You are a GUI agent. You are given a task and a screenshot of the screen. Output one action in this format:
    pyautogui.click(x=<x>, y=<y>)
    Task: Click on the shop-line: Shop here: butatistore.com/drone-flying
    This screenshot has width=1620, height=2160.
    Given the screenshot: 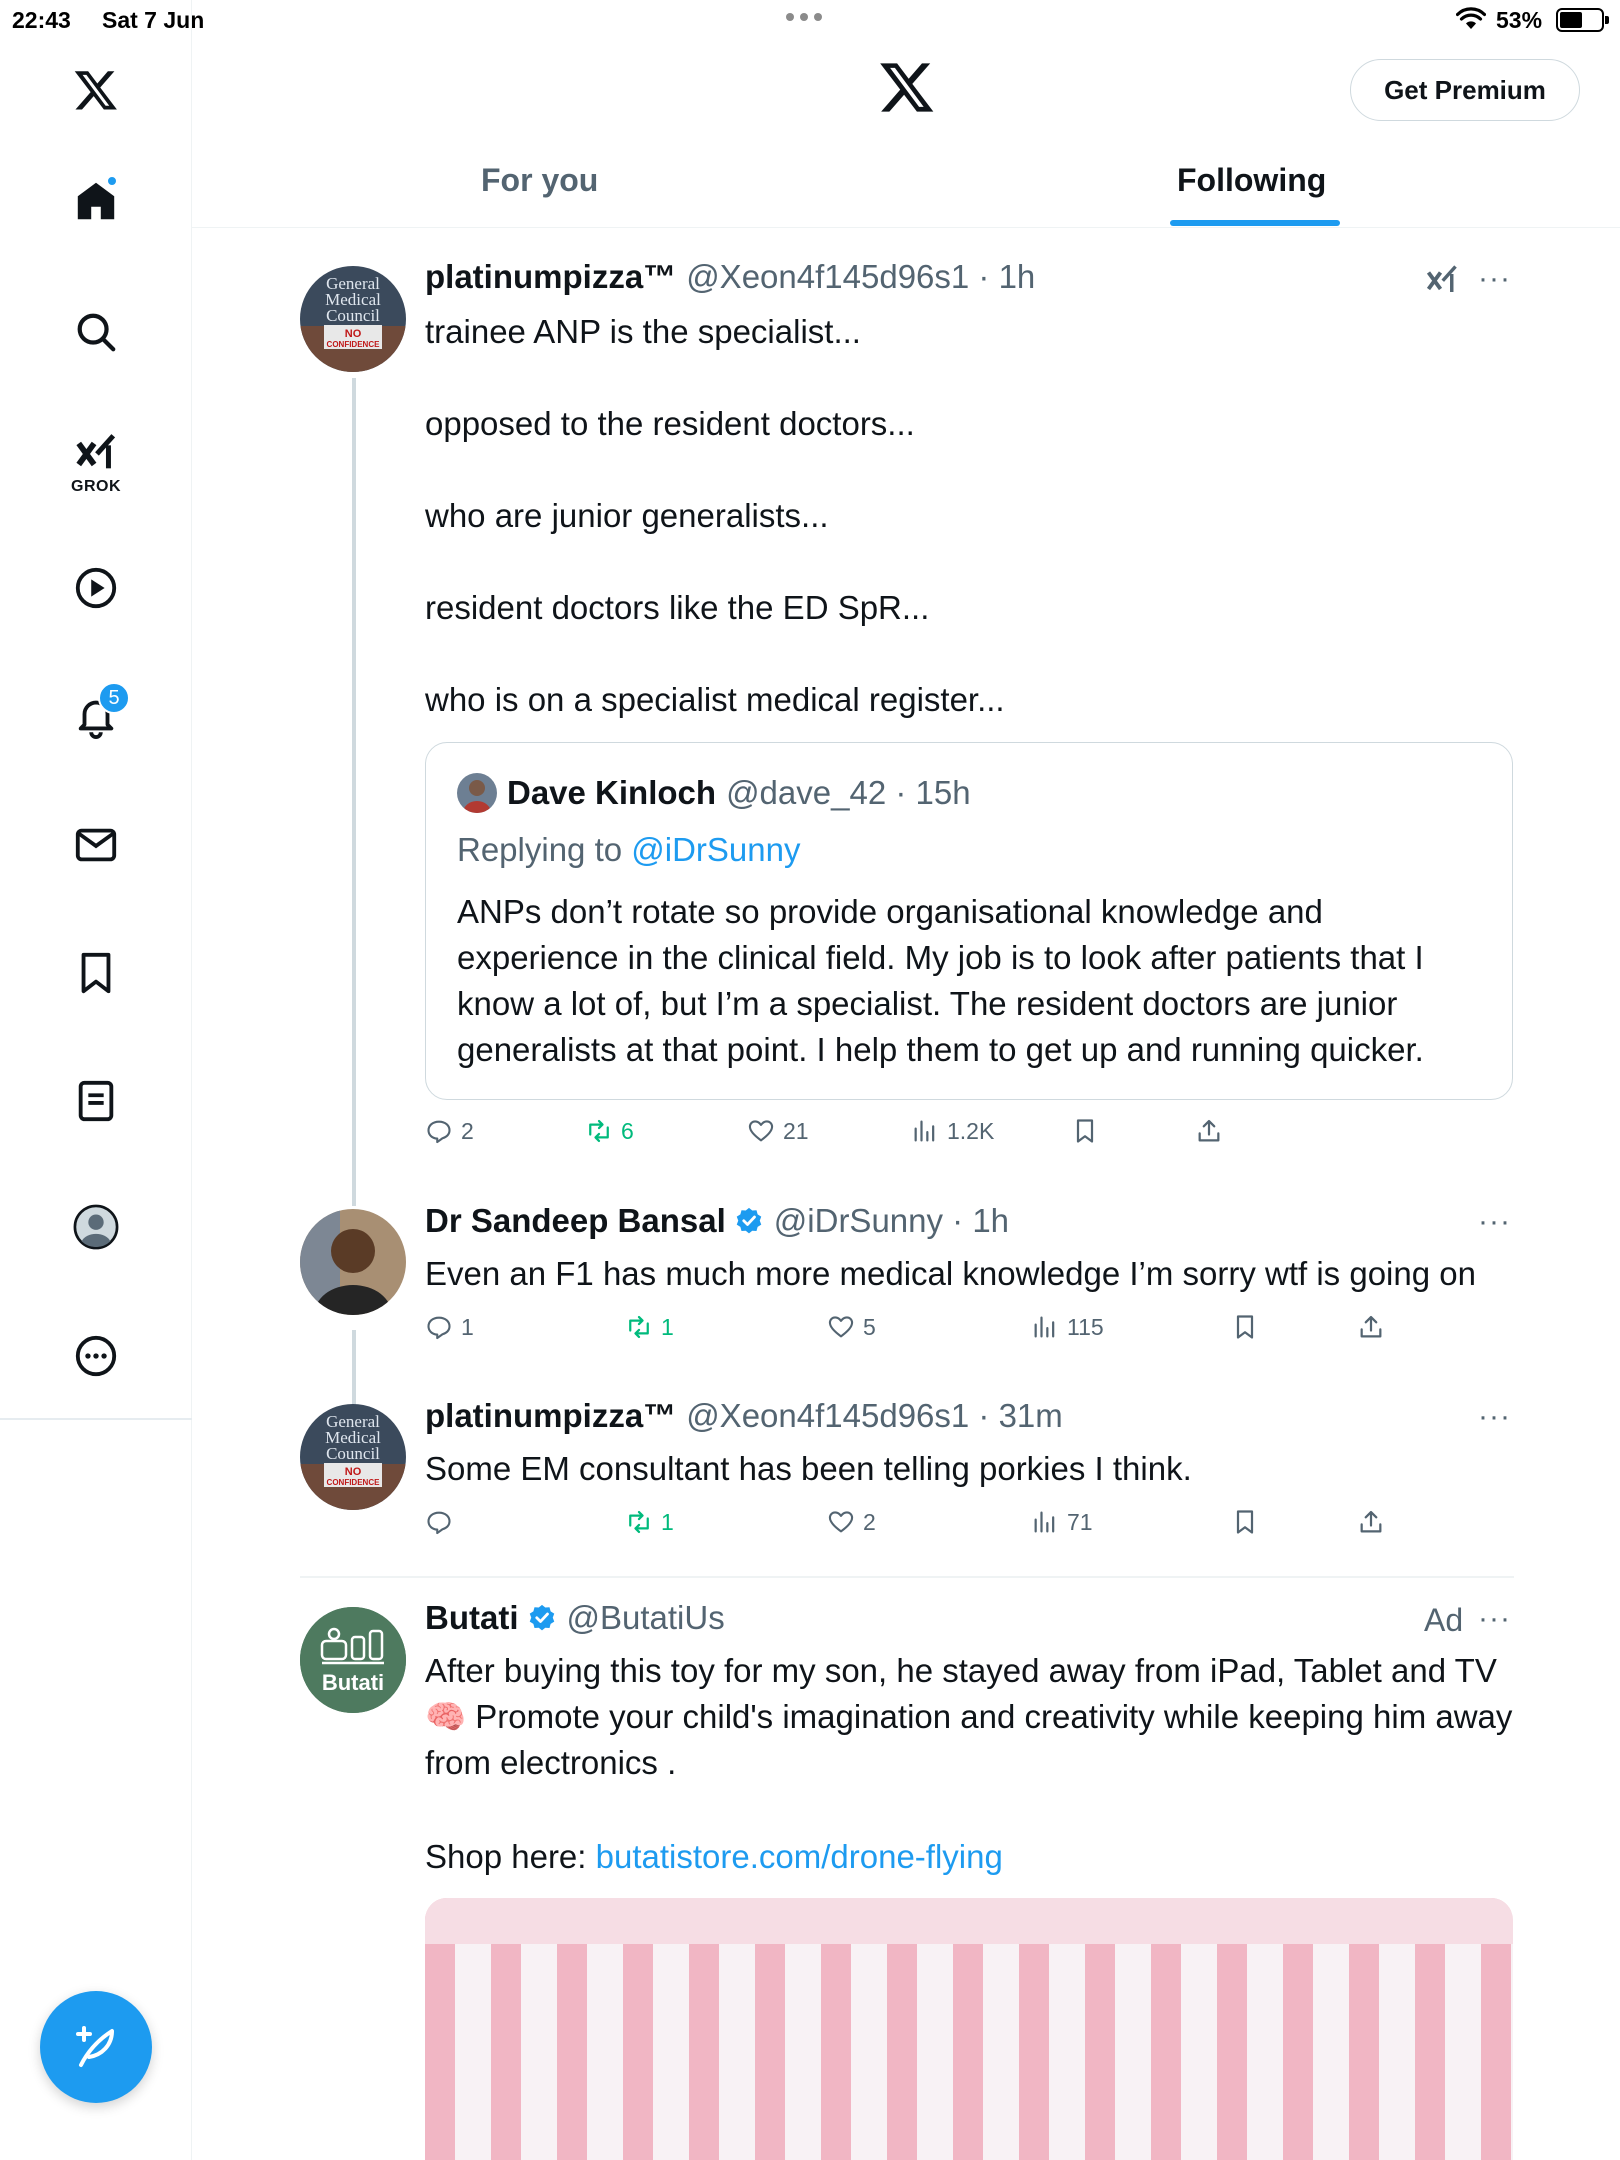 What is the action you would take?
    pyautogui.click(x=970, y=1857)
    